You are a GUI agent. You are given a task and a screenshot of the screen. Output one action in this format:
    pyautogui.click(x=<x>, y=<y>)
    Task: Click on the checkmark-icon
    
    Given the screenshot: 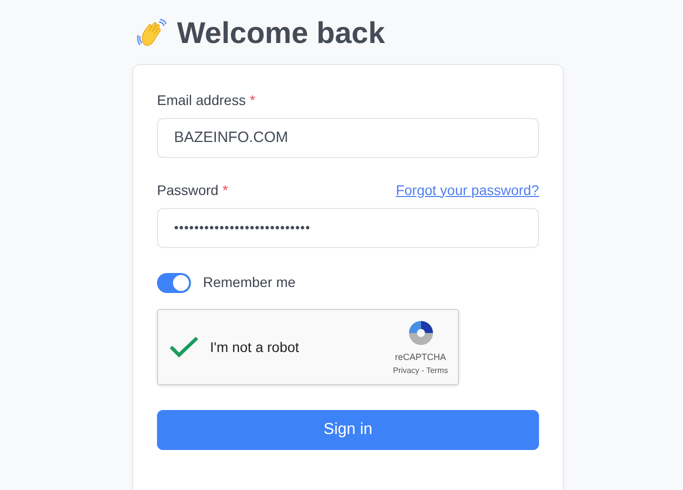 What is the action you would take?
    pyautogui.click(x=184, y=347)
    